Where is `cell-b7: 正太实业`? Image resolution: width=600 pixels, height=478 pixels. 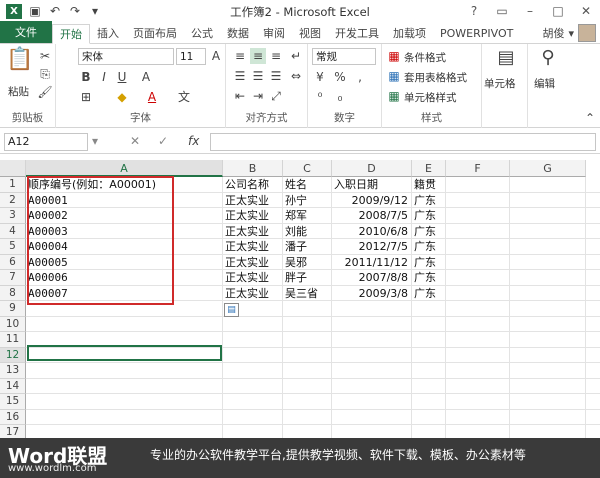
cell-b7: 正太实业 is located at coordinates (247, 278).